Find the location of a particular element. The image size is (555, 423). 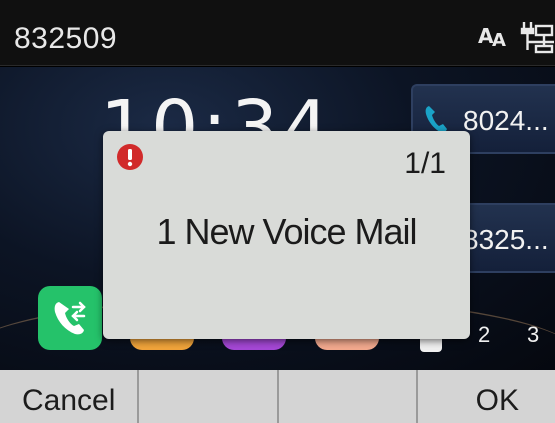

cancel-softkey: Cancel is located at coordinates (70, 396).